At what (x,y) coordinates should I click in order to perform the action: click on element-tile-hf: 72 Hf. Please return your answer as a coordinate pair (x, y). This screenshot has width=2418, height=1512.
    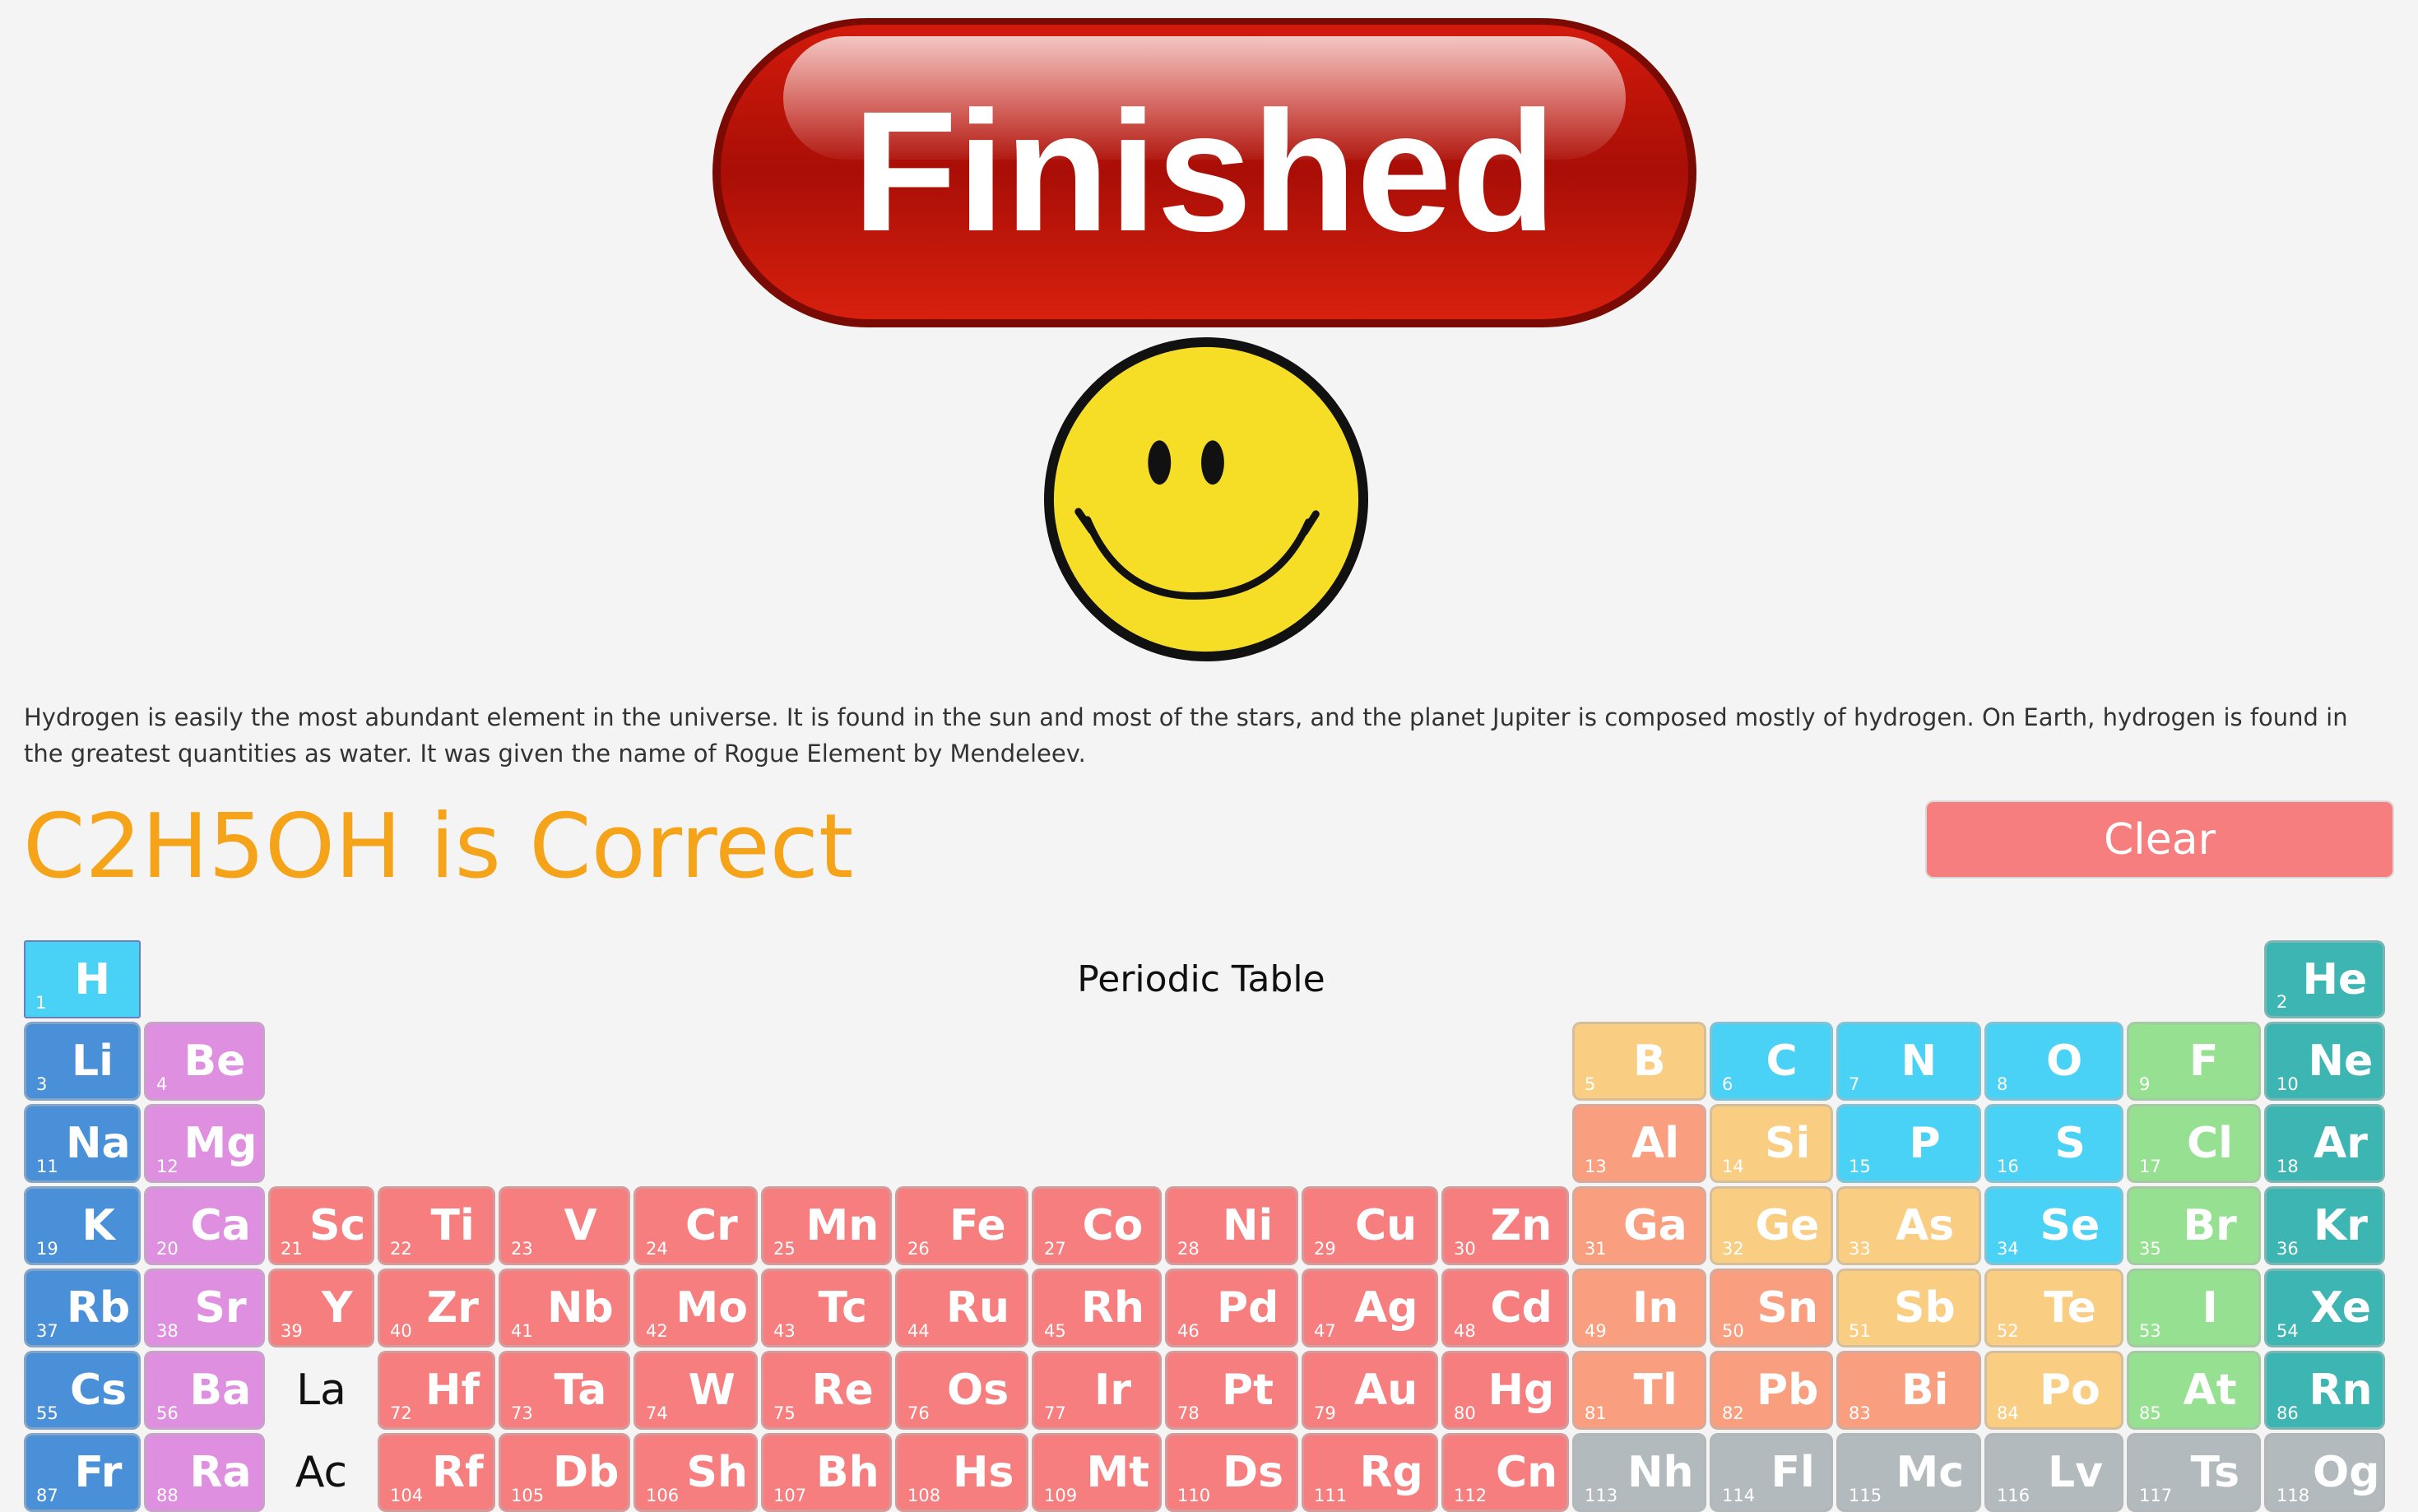
    Looking at the image, I should click on (437, 1390).